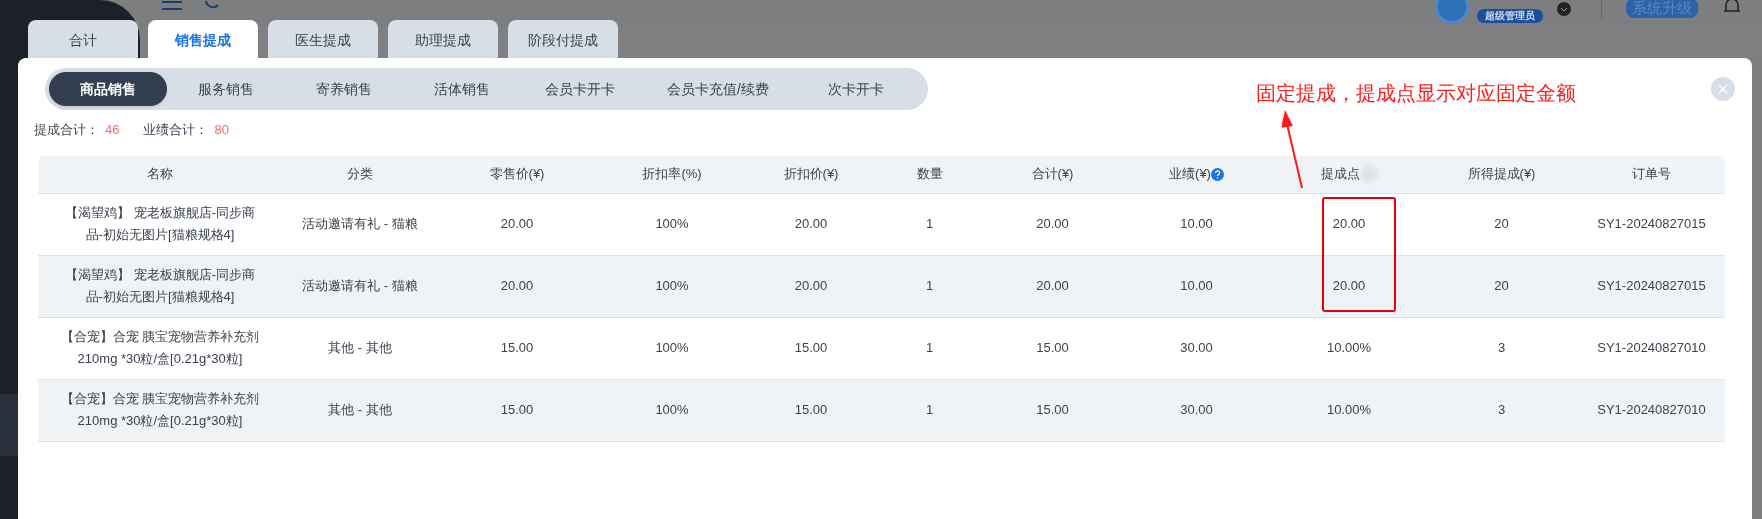 The width and height of the screenshot is (1762, 519). Describe the element at coordinates (172, 6) in the screenshot. I see `menu-icon` at that location.